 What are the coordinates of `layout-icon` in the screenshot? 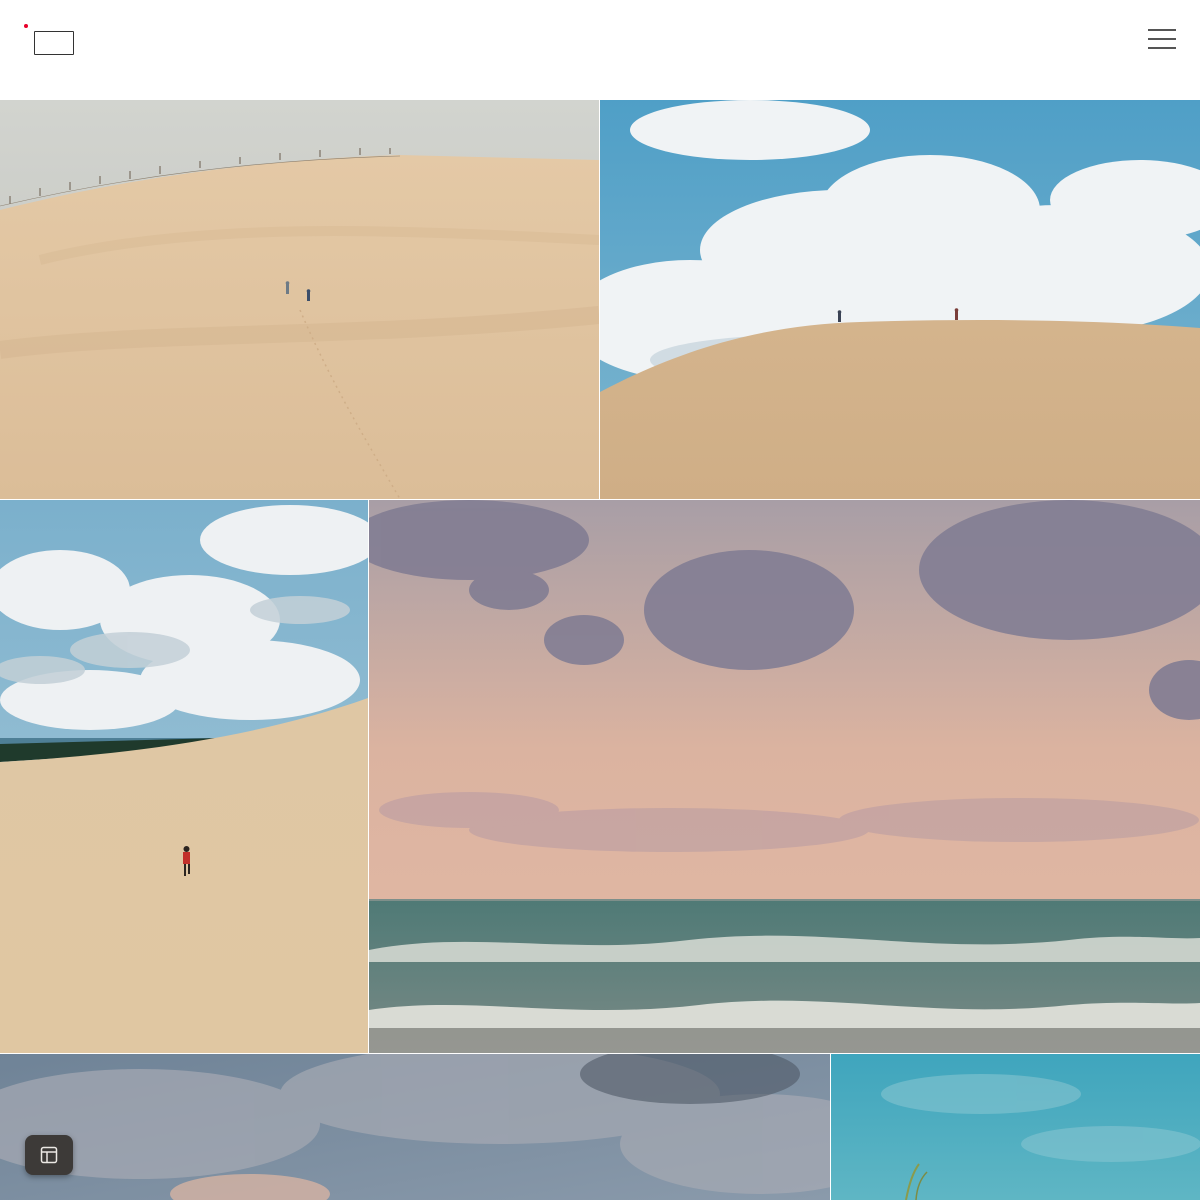 It's located at (49, 1155).